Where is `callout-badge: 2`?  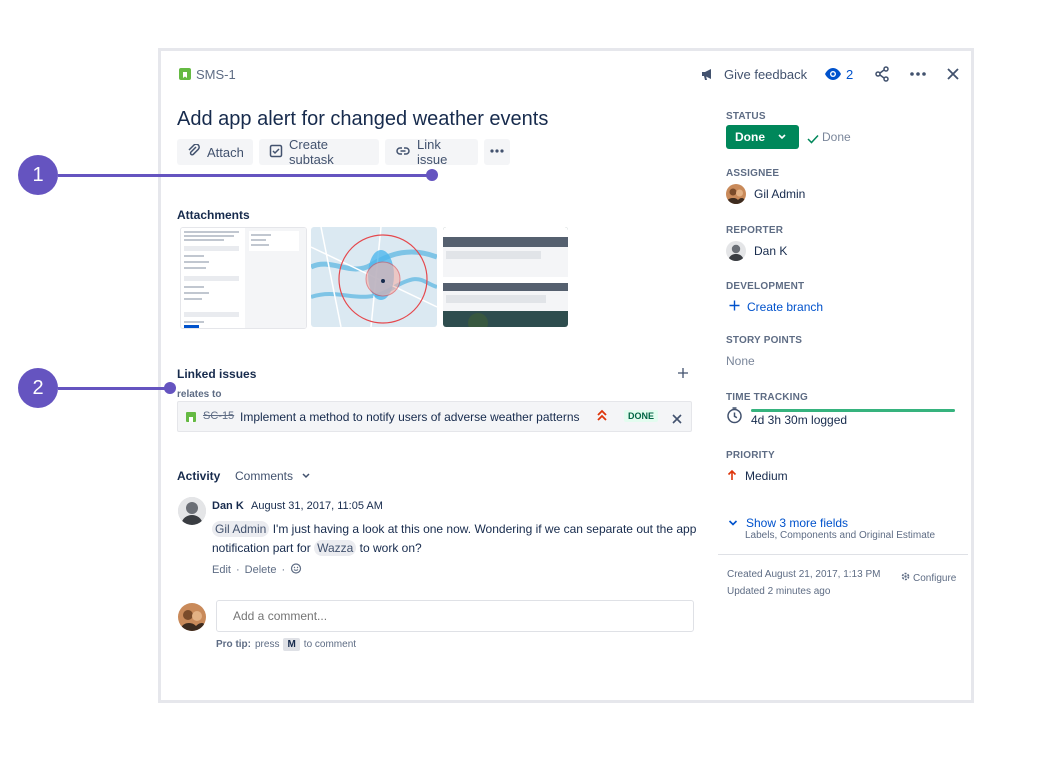 callout-badge: 2 is located at coordinates (38, 388).